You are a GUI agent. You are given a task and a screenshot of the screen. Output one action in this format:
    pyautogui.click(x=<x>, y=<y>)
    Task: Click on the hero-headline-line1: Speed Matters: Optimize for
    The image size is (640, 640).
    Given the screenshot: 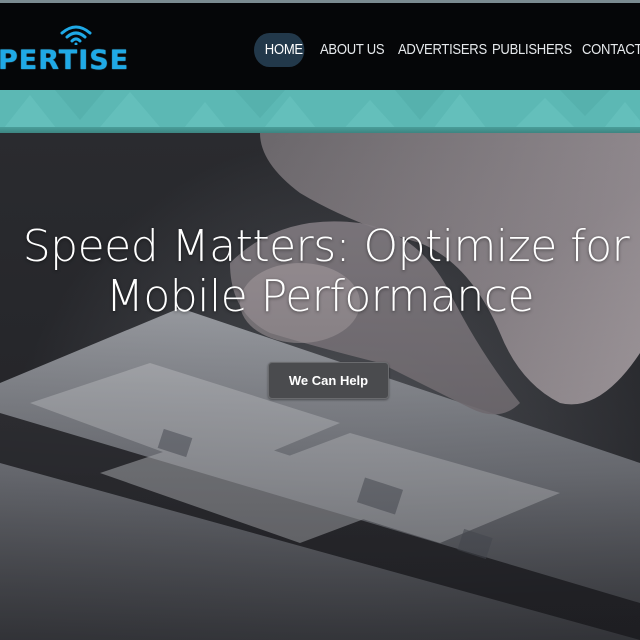 What is the action you would take?
    pyautogui.click(x=326, y=246)
    